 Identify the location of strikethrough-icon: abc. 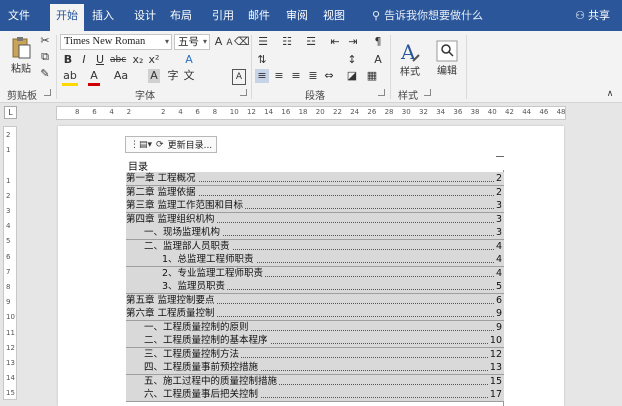
(118, 60).